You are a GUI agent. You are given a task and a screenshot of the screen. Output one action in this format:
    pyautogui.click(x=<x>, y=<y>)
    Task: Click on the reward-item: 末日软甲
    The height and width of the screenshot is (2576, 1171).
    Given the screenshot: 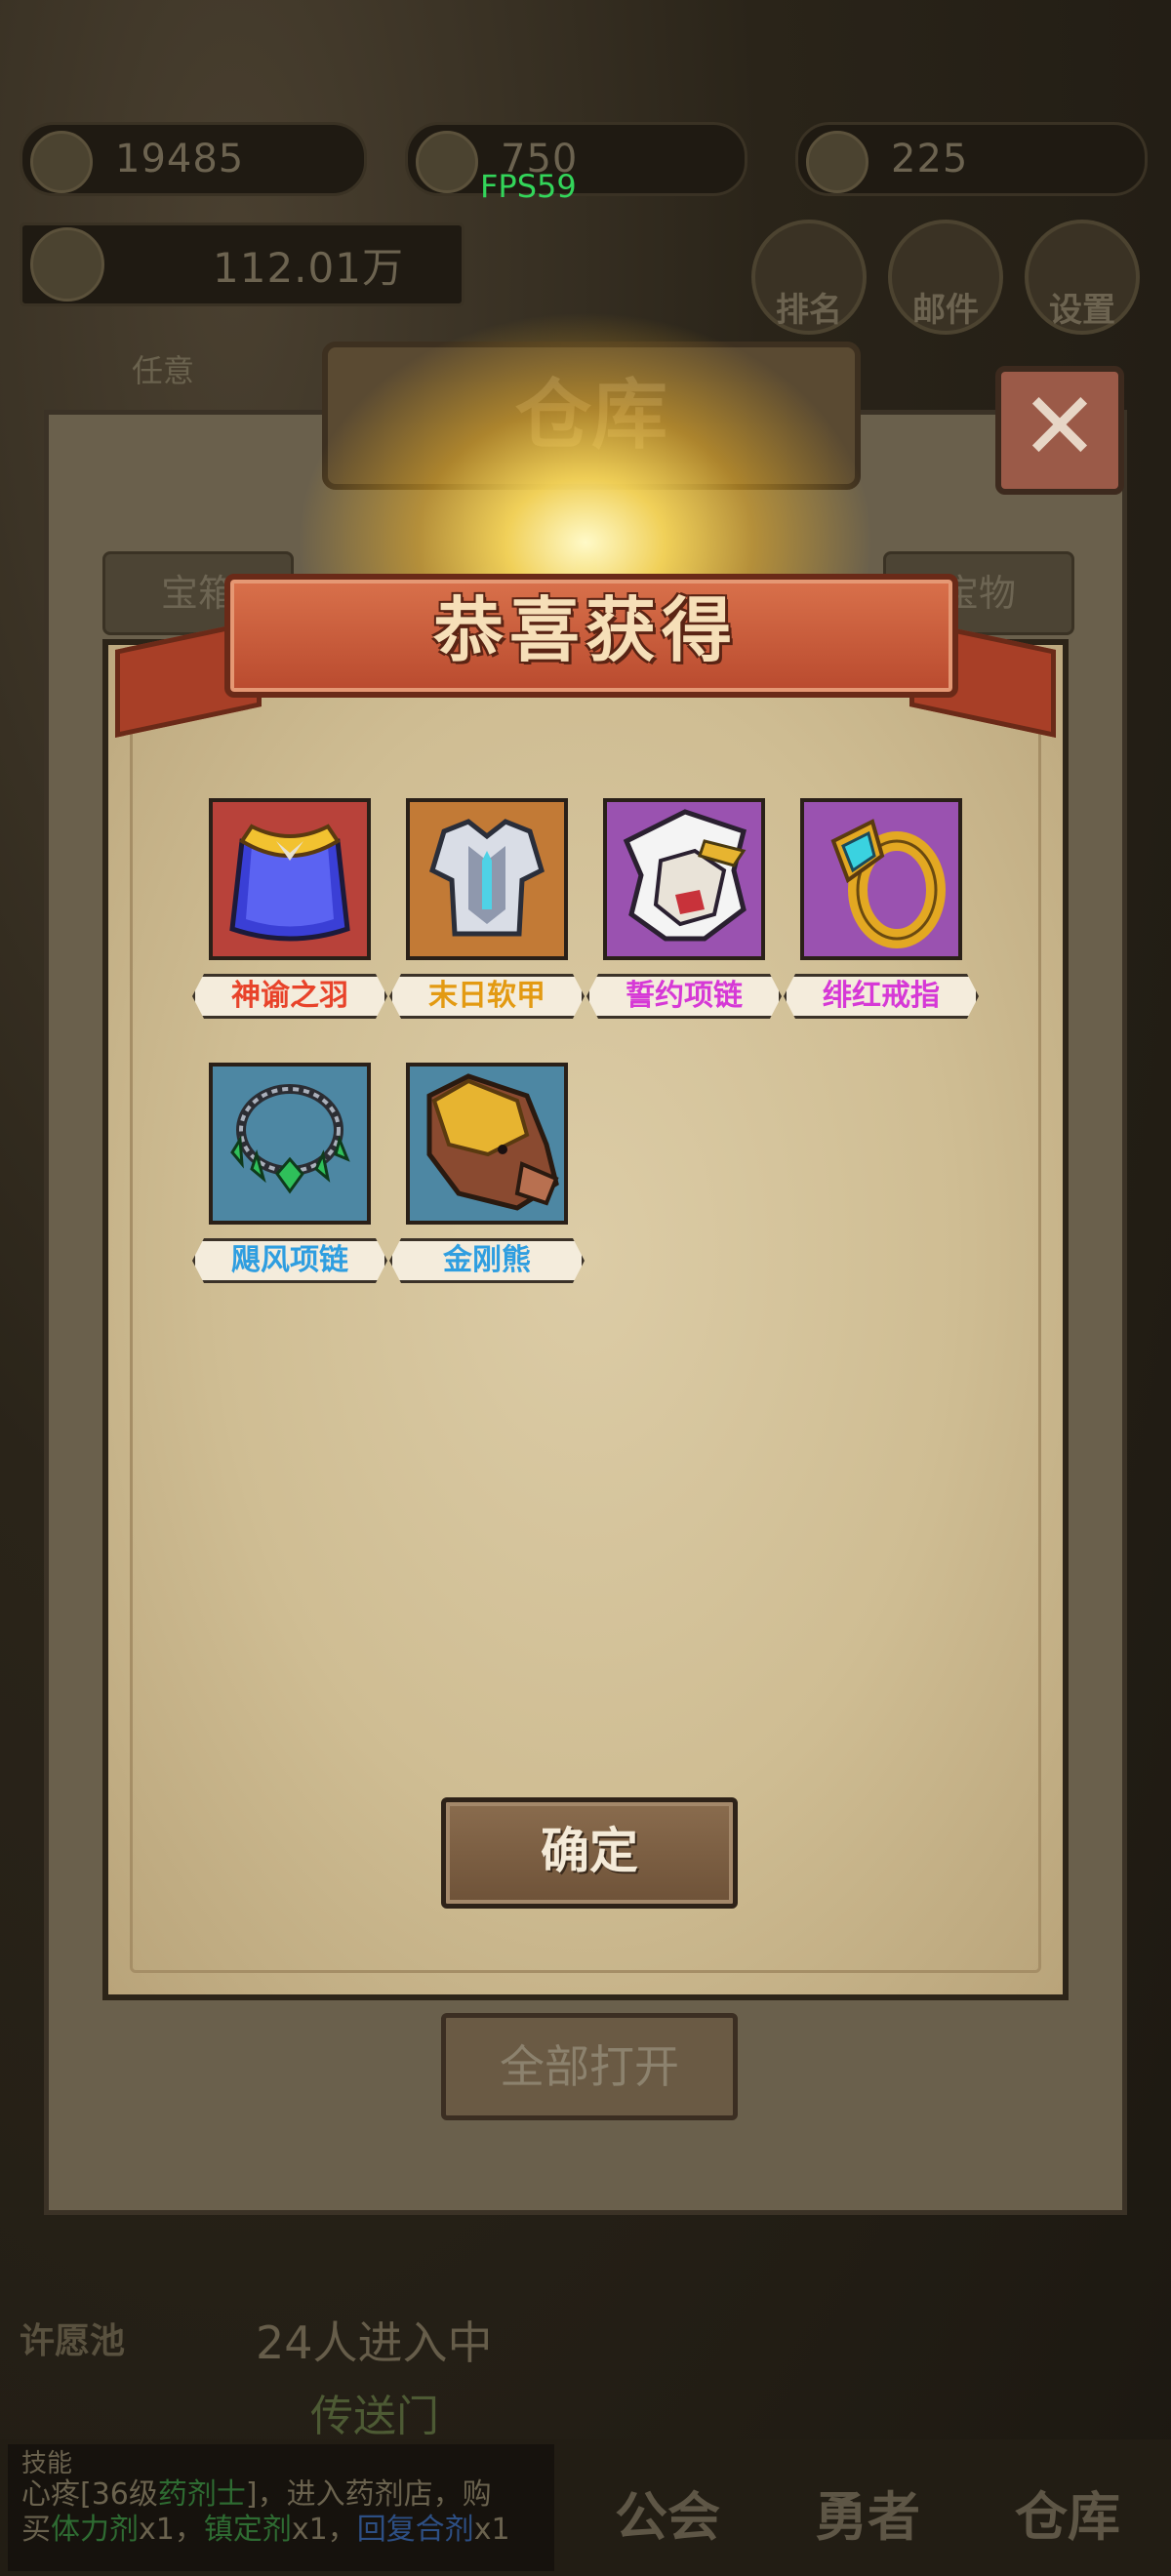 What is the action you would take?
    pyautogui.click(x=487, y=908)
    